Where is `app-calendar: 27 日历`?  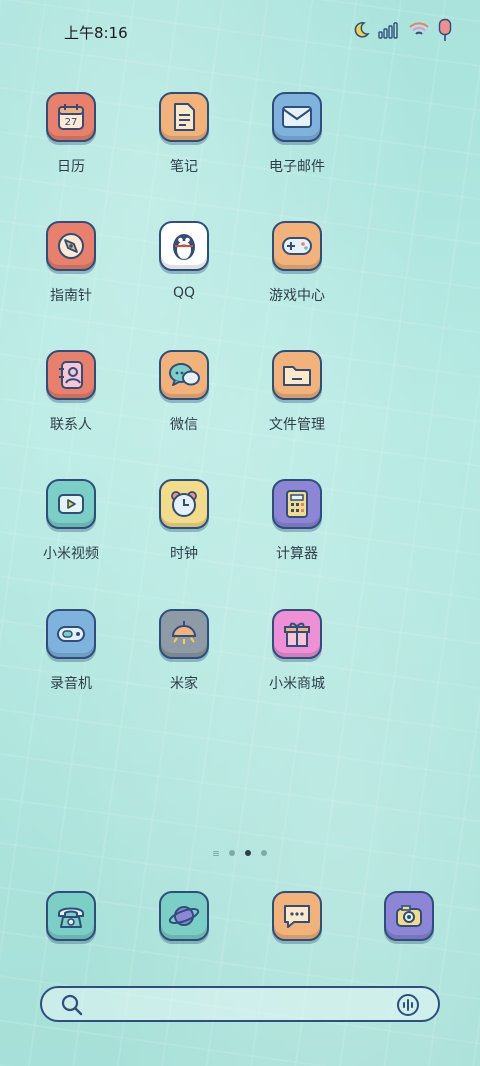
app-calendar: 27 日历 is located at coordinates (71, 134).